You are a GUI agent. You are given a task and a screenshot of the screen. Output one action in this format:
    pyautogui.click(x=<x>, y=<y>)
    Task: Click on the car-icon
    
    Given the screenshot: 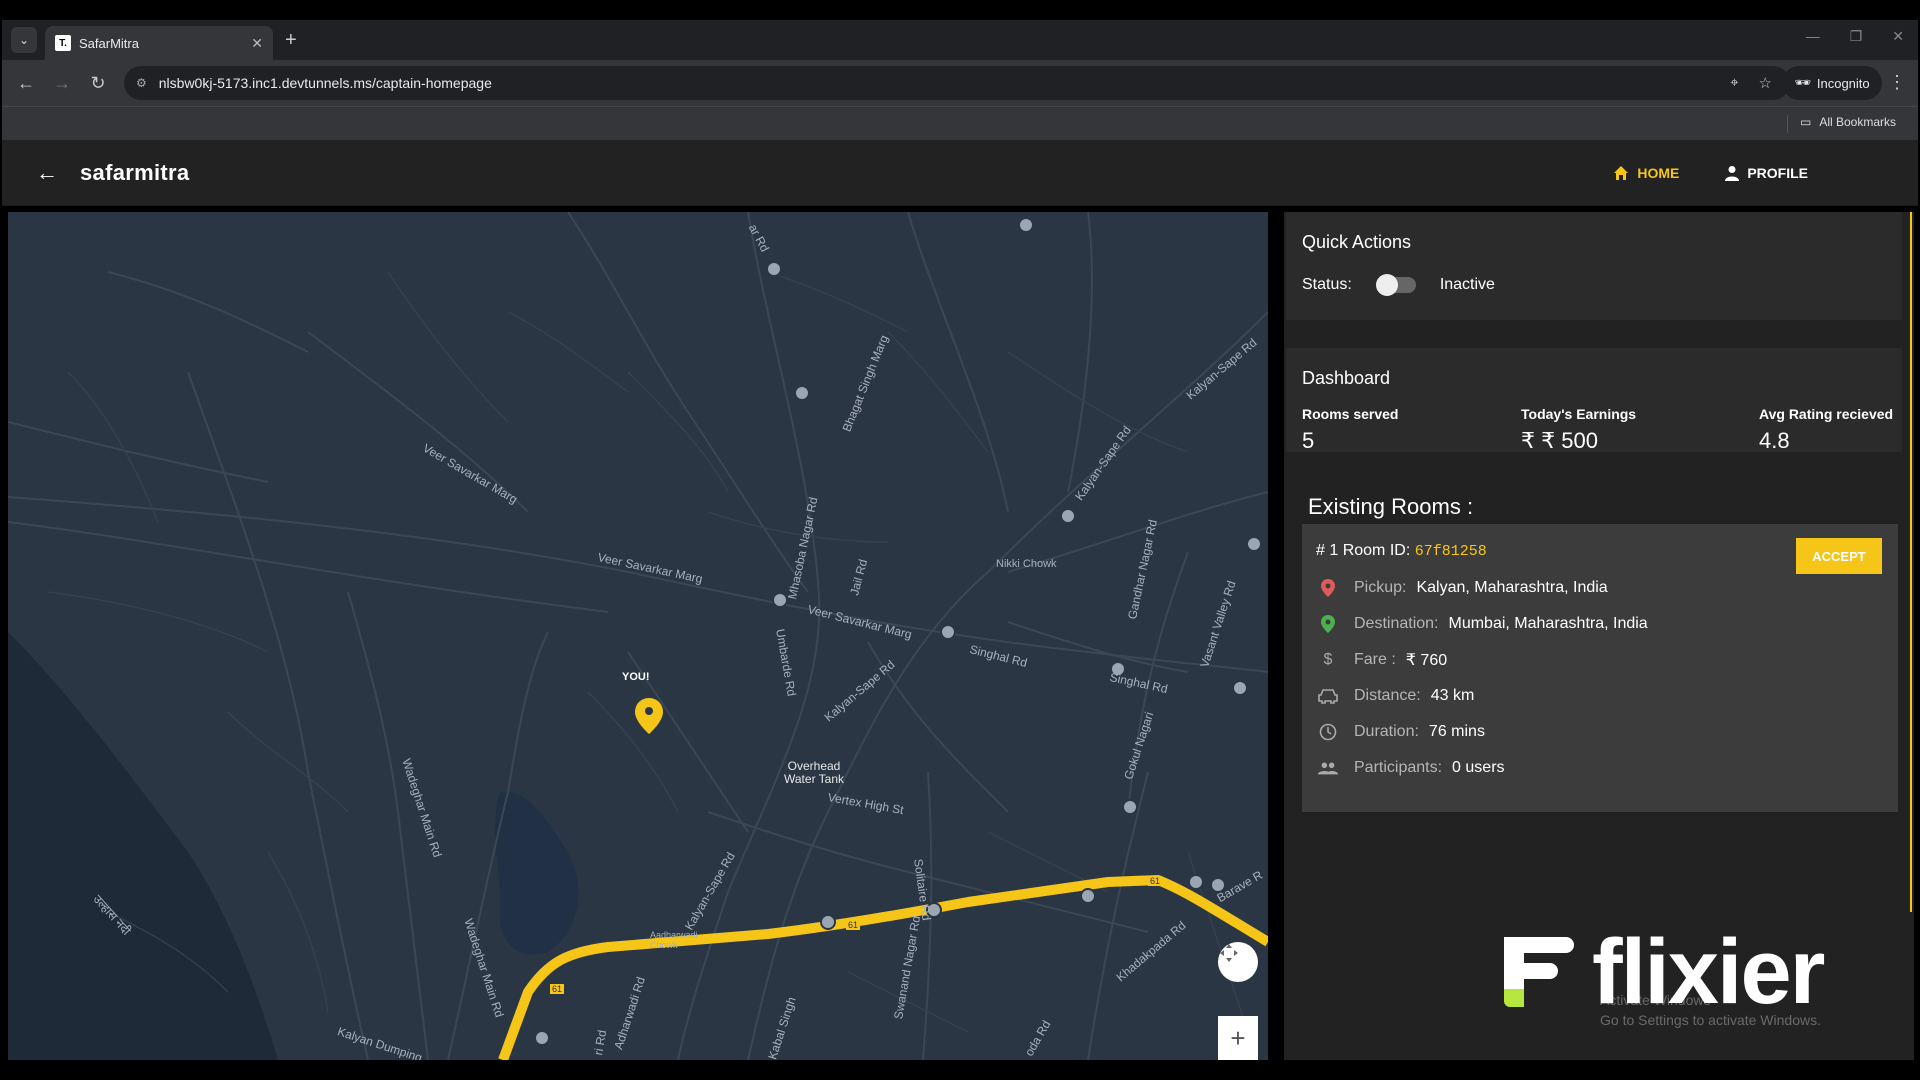 What is the action you would take?
    pyautogui.click(x=1328, y=696)
    